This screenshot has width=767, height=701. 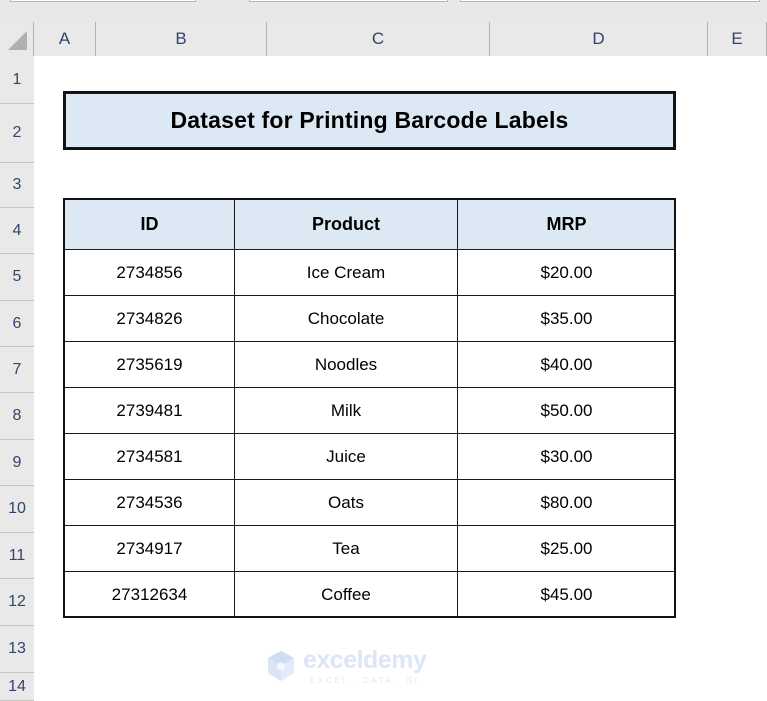 I want to click on row-header-2: 2, so click(x=17, y=133).